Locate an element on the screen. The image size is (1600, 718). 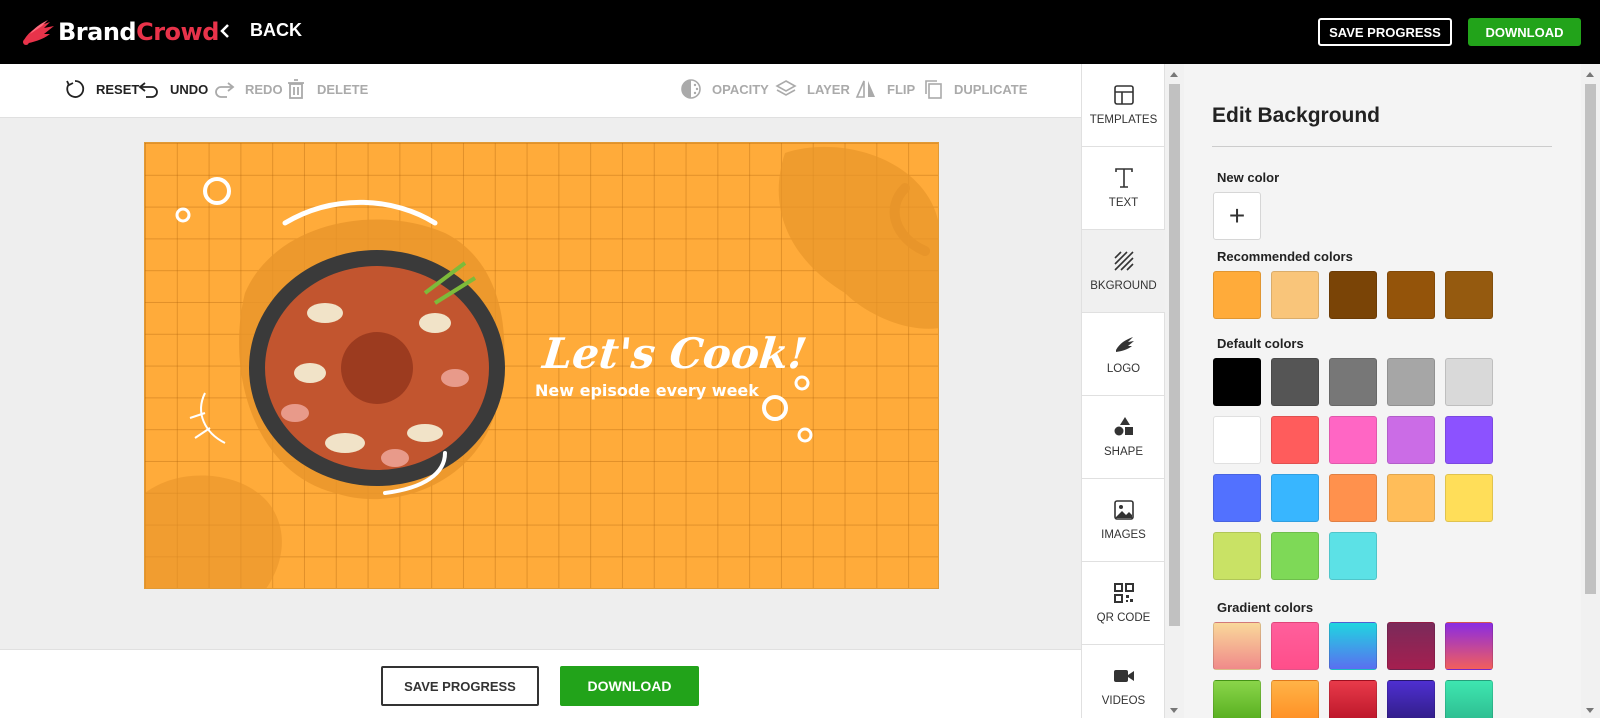
video-icon is located at coordinates (1123, 676).